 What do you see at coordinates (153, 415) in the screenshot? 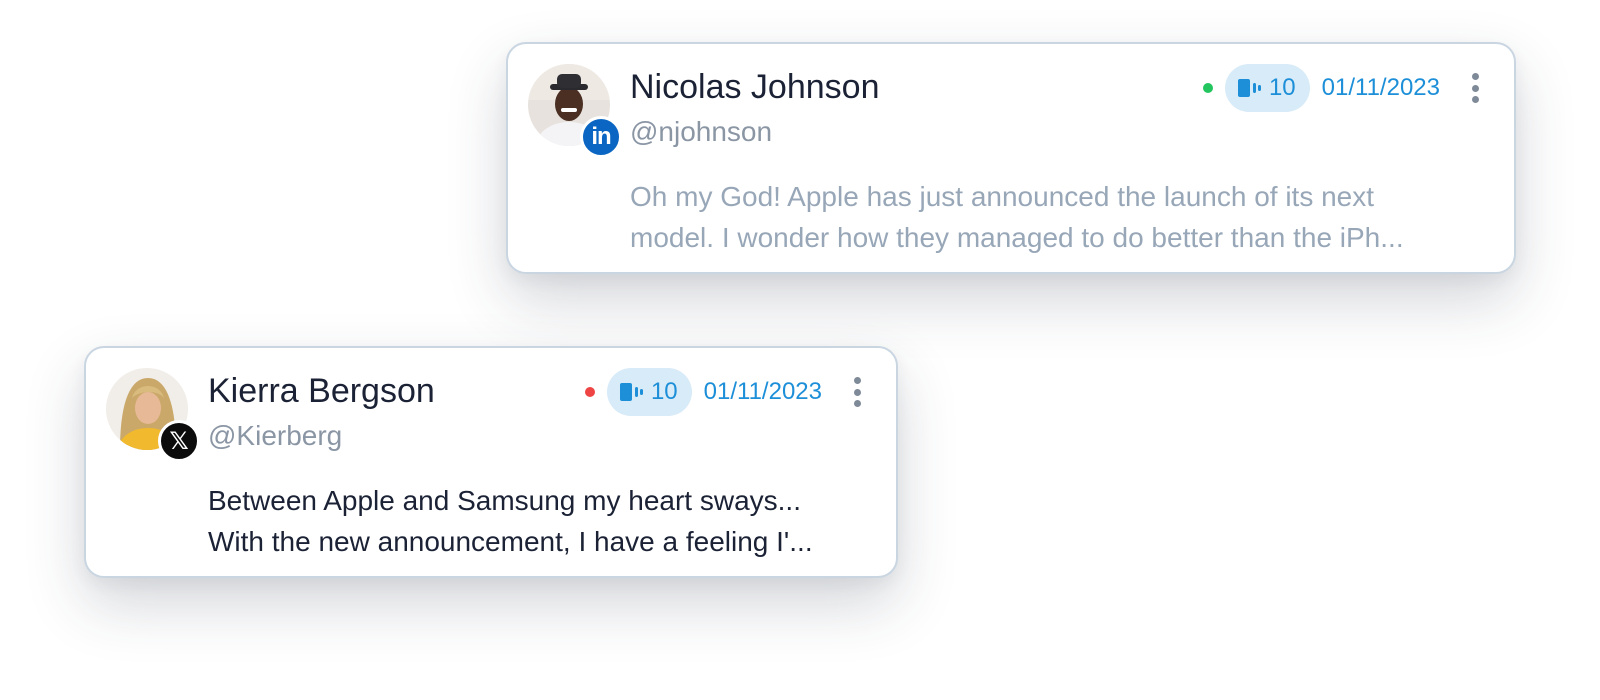
I see `avatar-container: 𝕏` at bounding box center [153, 415].